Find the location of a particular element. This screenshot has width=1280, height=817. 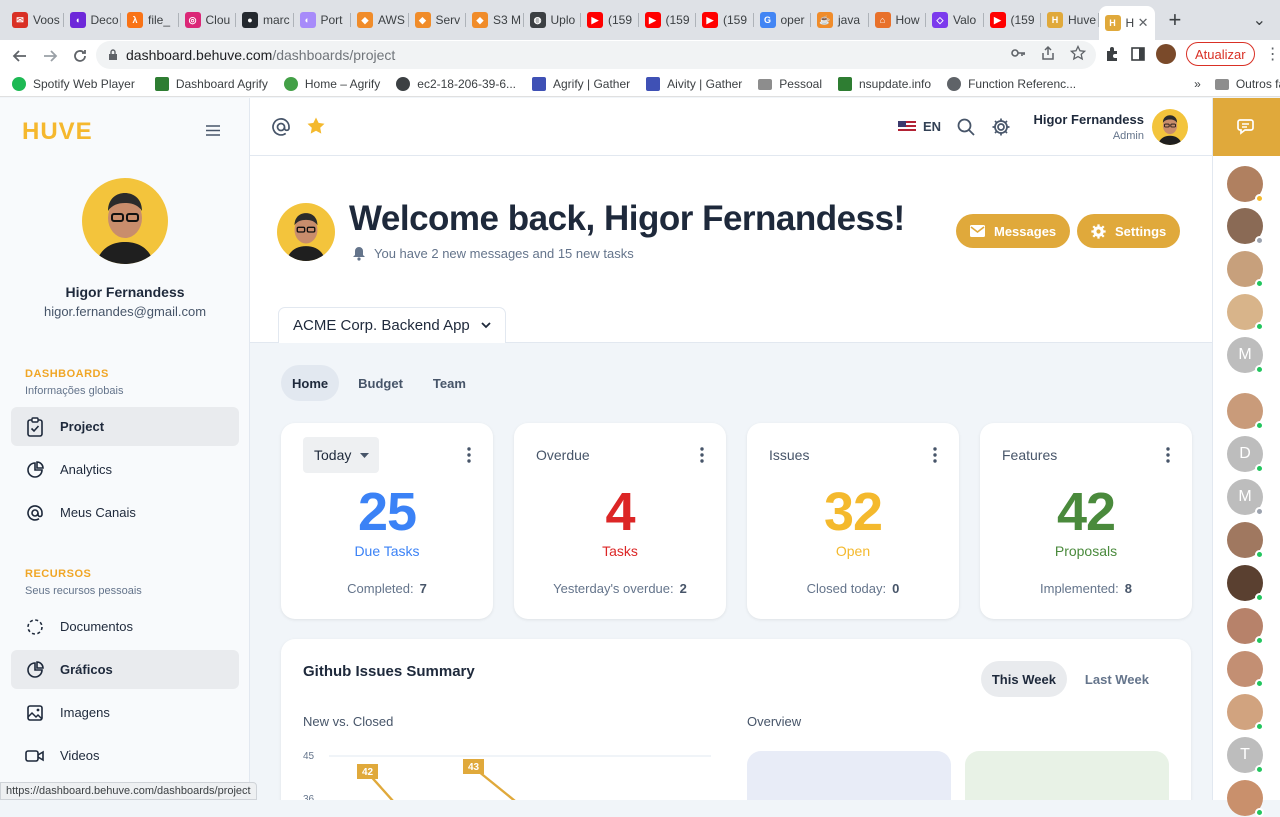

nav-item-imagens: Imagens is located at coordinates (125, 712).